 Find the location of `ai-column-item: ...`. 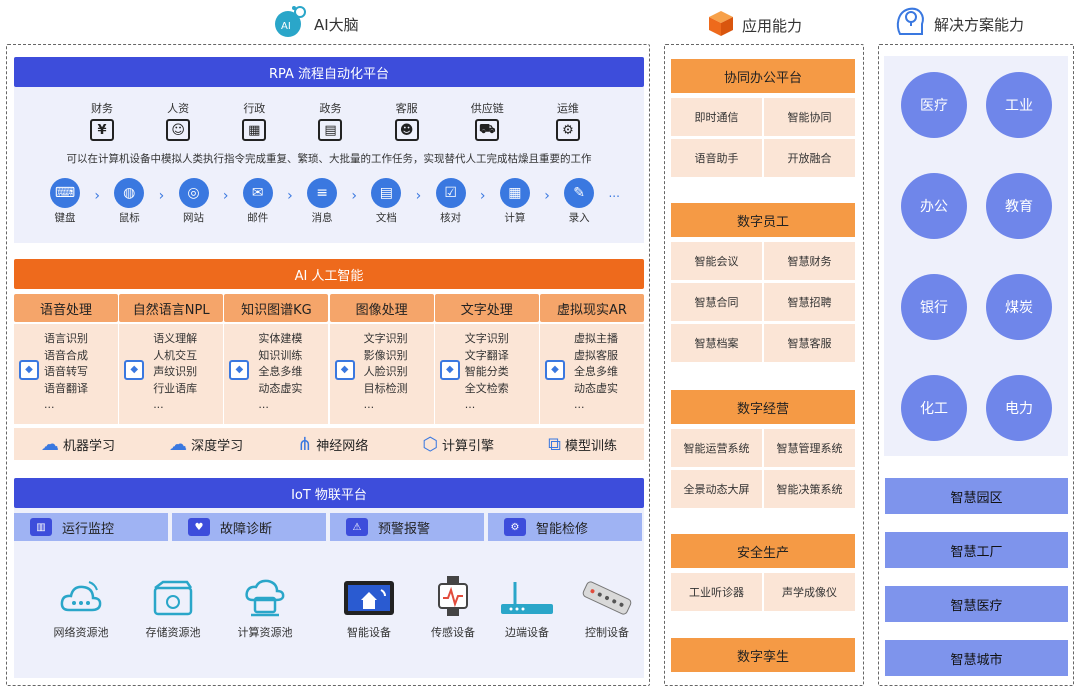

ai-column-item: ... is located at coordinates (369, 404).